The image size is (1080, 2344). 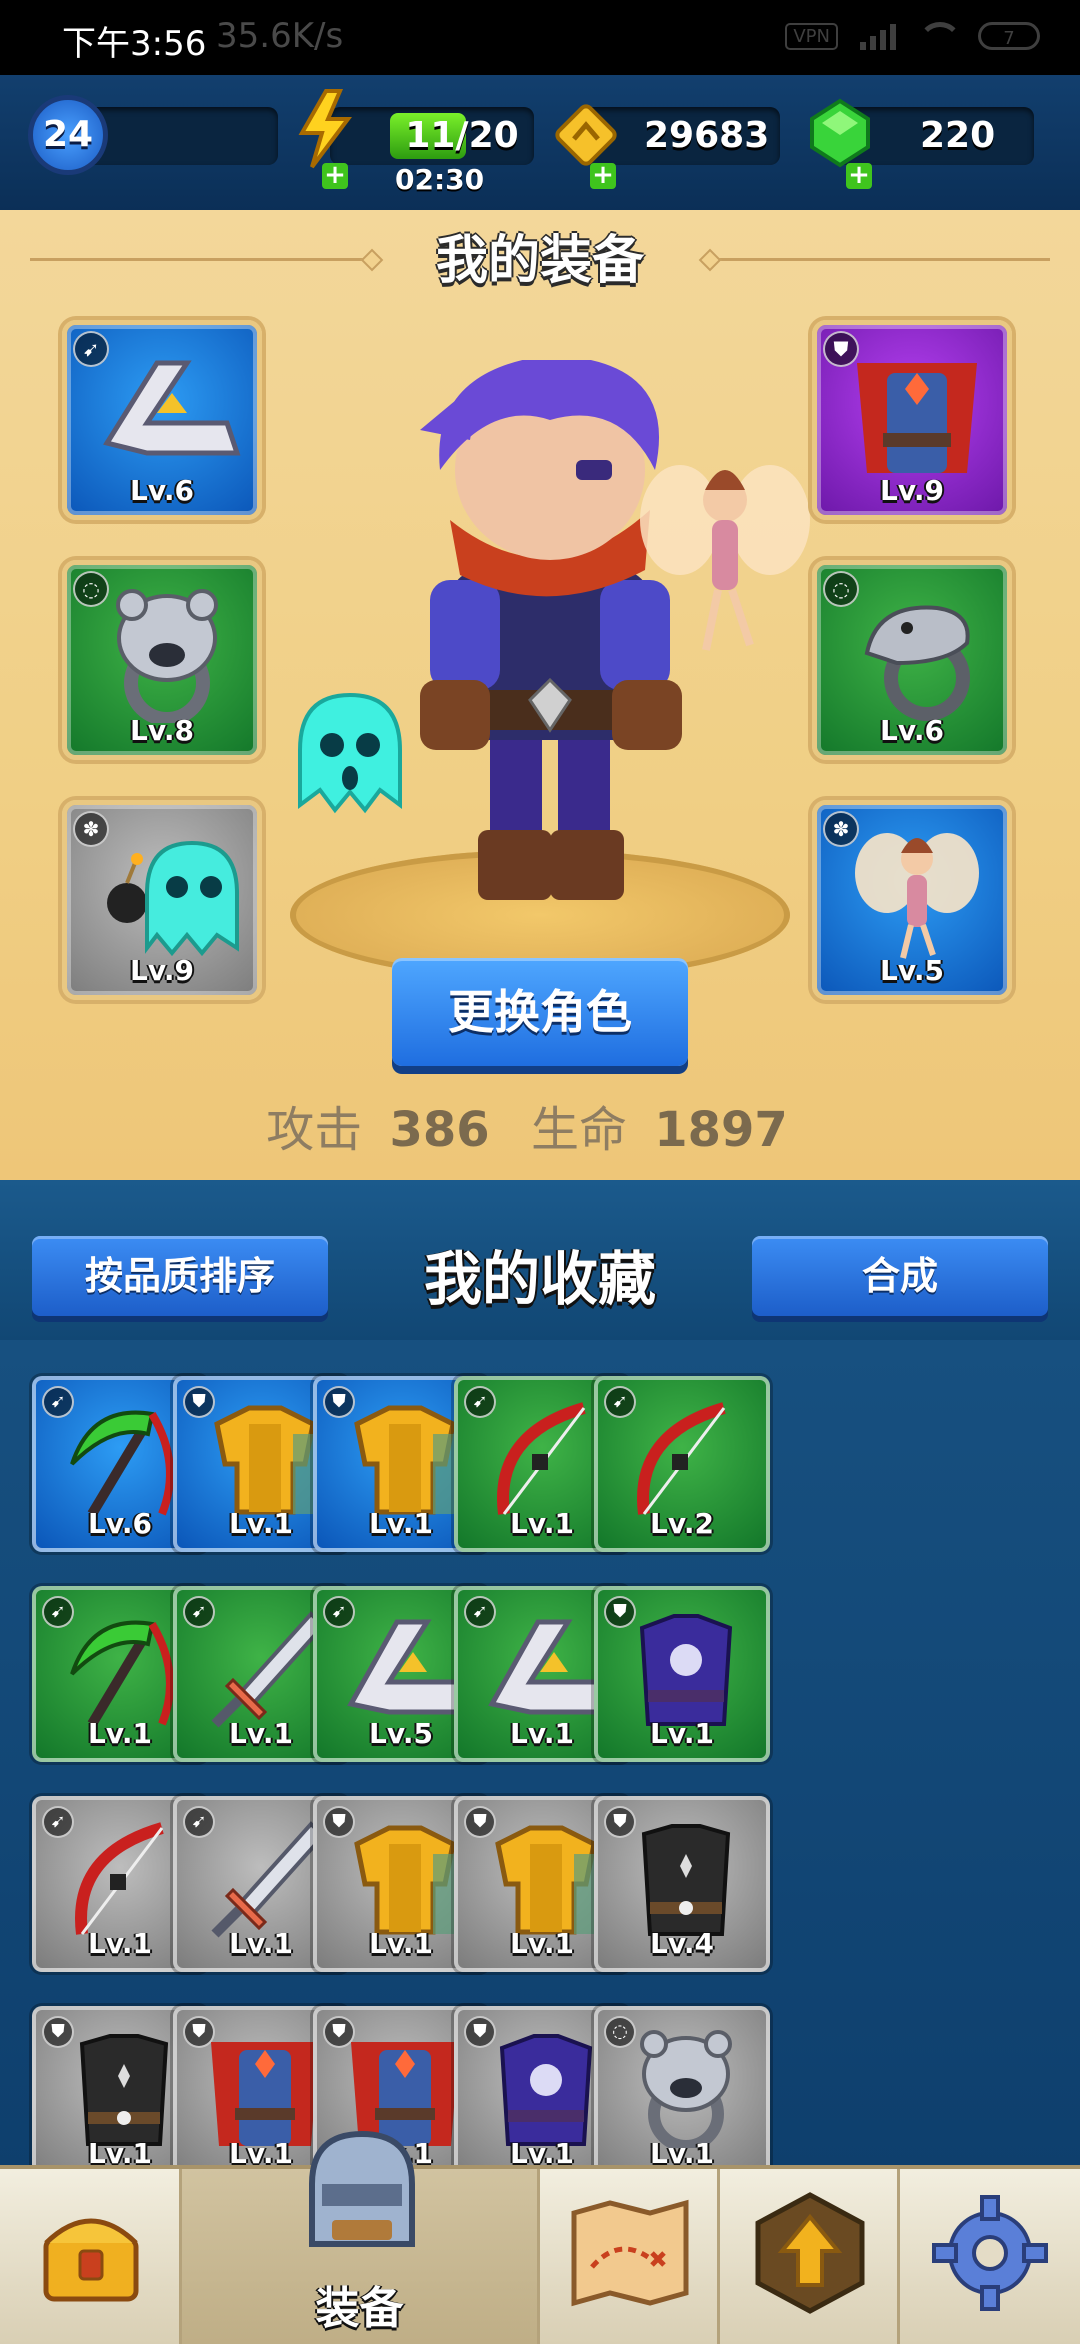 I want to click on gem-value: 220, so click(x=958, y=135).